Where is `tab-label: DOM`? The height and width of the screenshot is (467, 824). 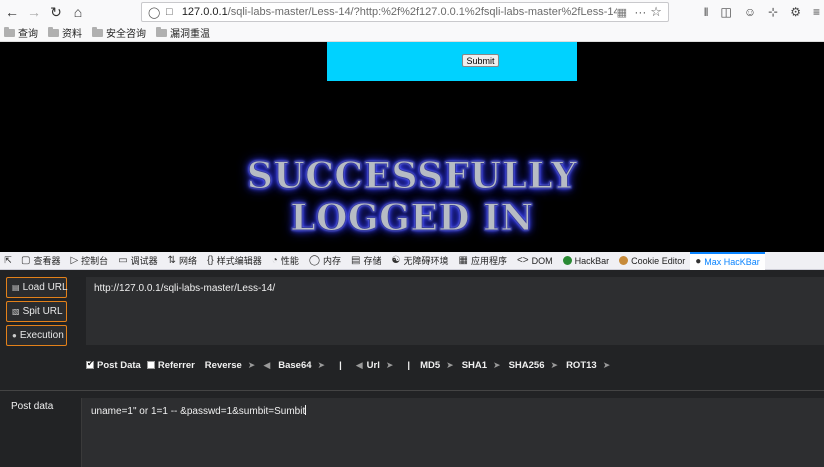
tab-label: DOM is located at coordinates (542, 260).